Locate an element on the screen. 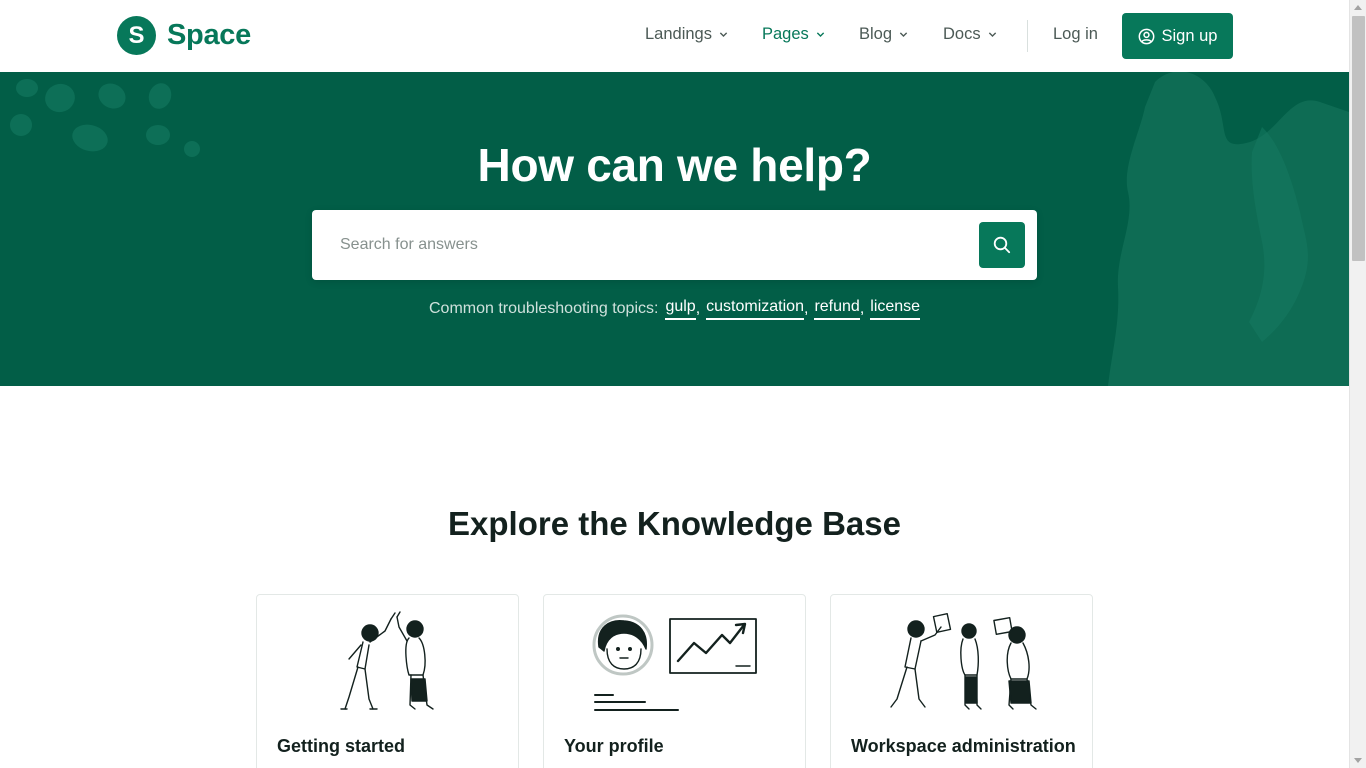 Image resolution: width=1366 pixels, height=768 pixels. kb-card-title: Getting started is located at coordinates (341, 746).